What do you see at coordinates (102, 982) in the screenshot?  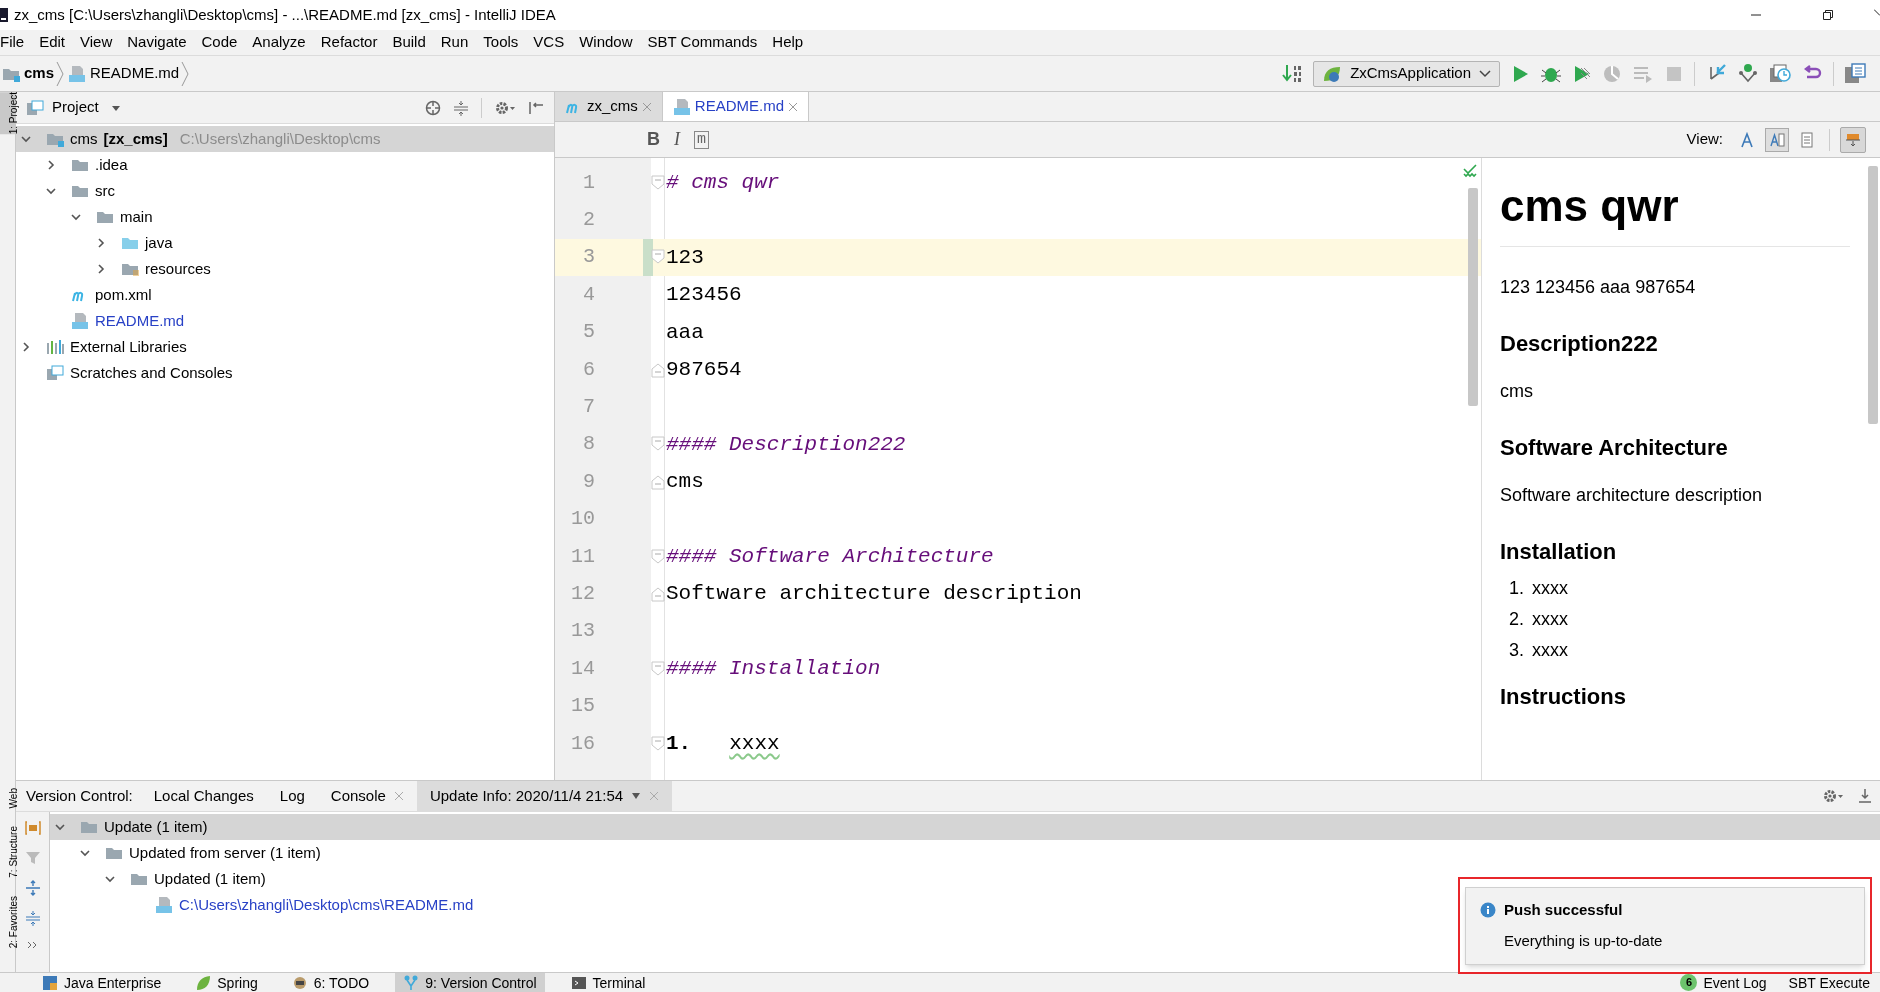 I see `tool-window-button: Java Enterprise` at bounding box center [102, 982].